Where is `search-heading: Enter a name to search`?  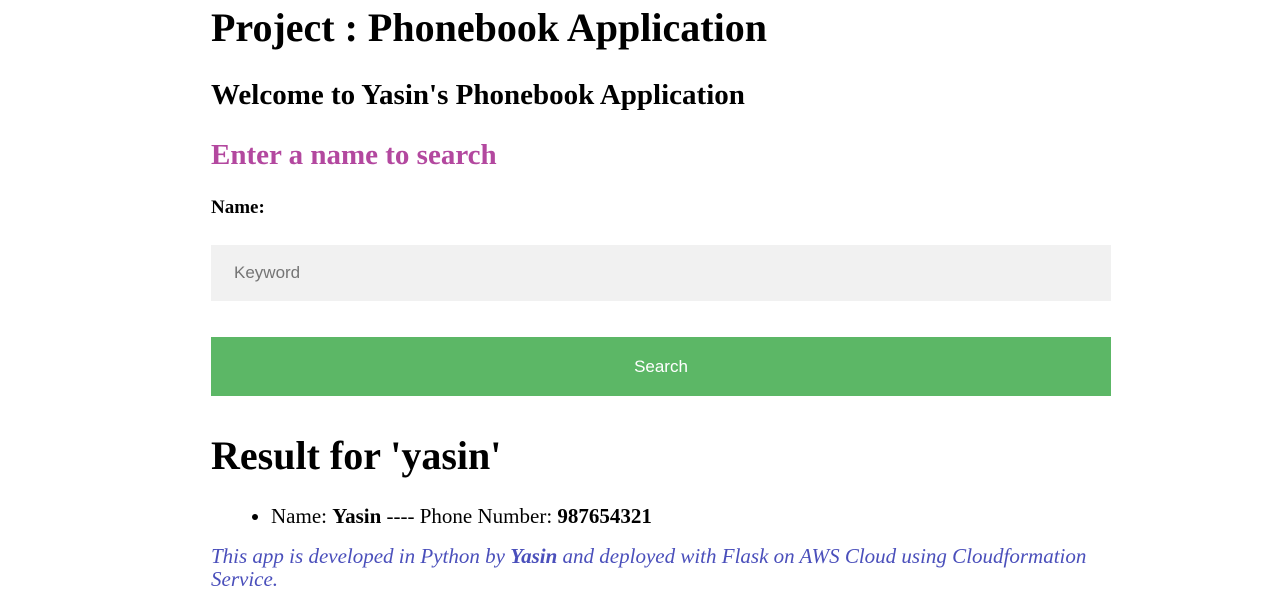 search-heading: Enter a name to search is located at coordinates (354, 155).